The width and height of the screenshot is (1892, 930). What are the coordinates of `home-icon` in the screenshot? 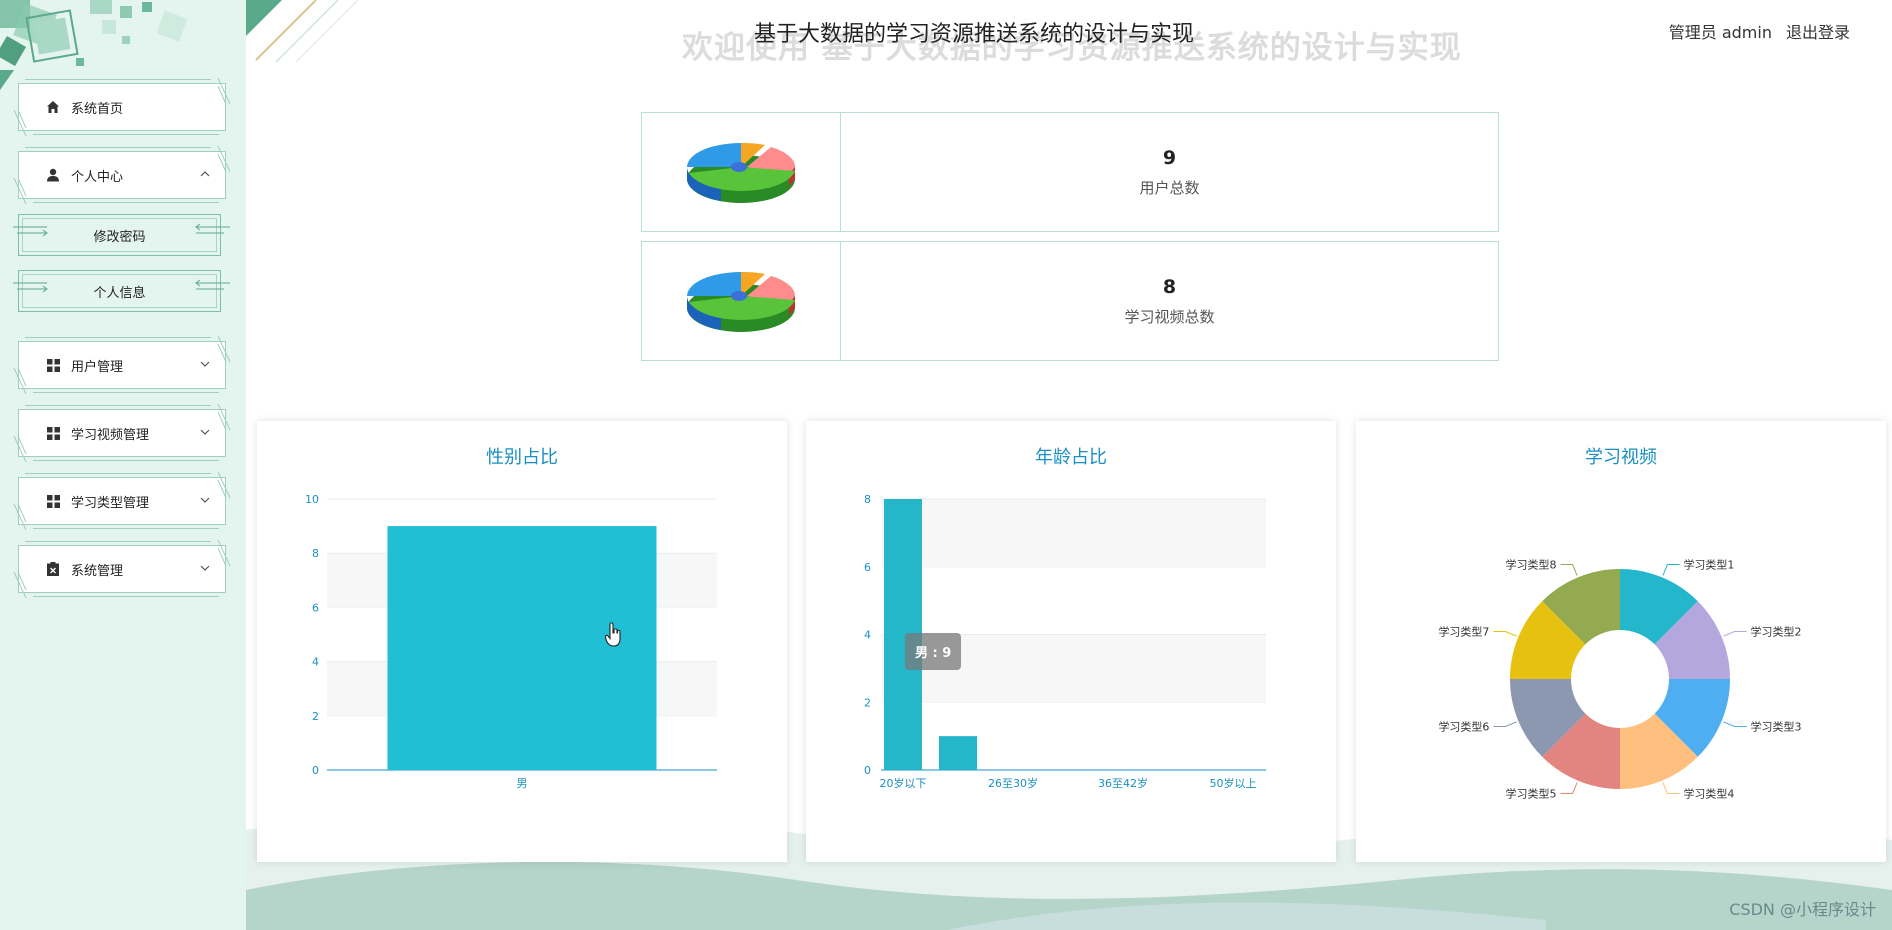 It's located at (53, 107).